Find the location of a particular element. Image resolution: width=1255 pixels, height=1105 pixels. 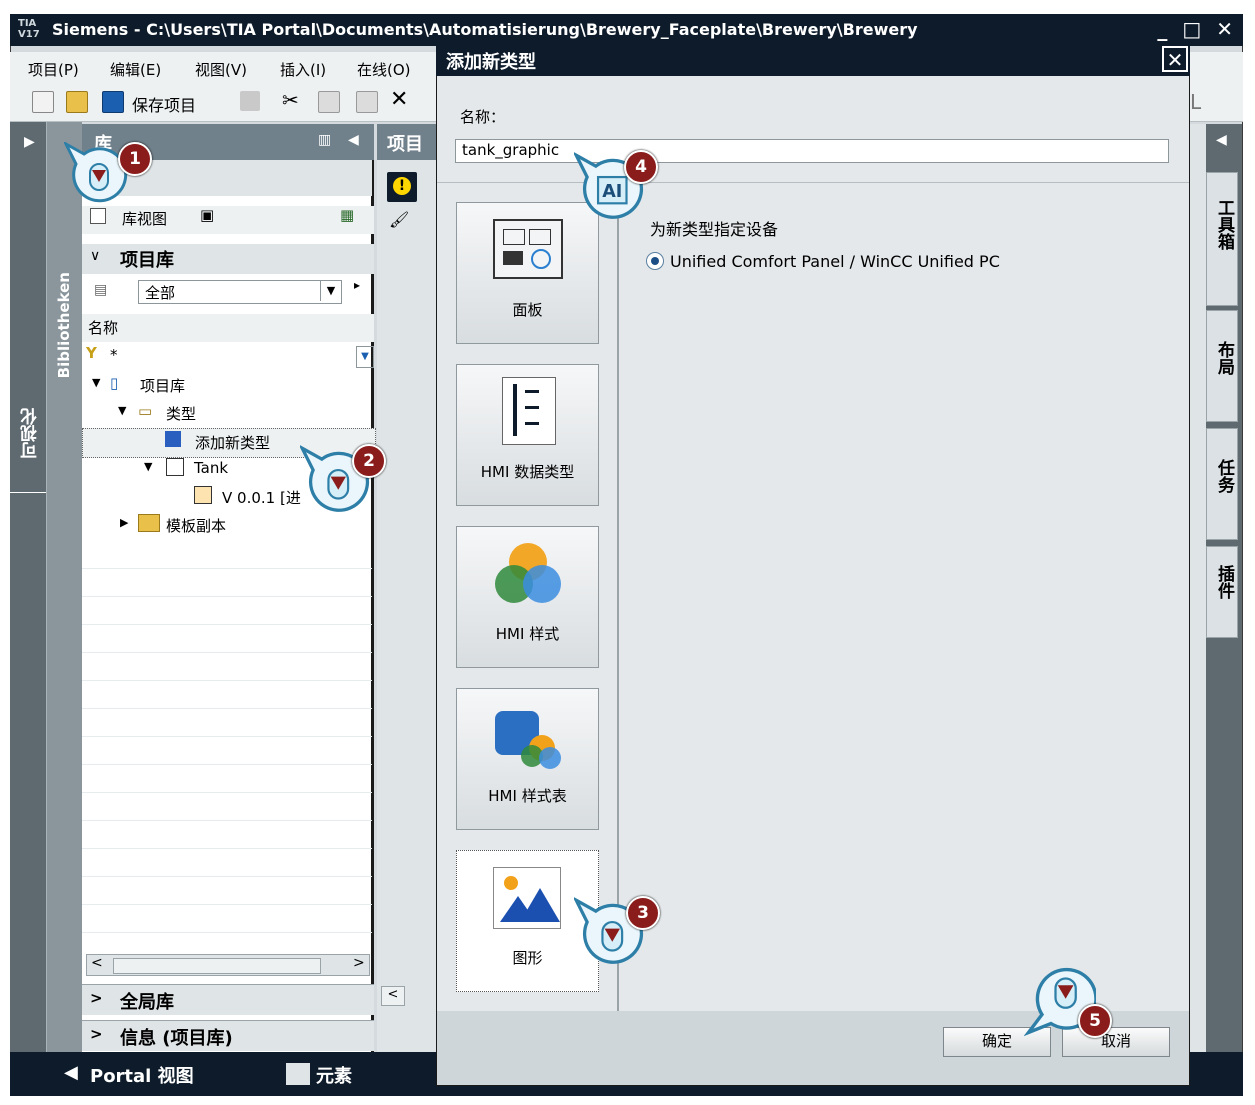

menu-insert: 插入(I) is located at coordinates (303, 69).